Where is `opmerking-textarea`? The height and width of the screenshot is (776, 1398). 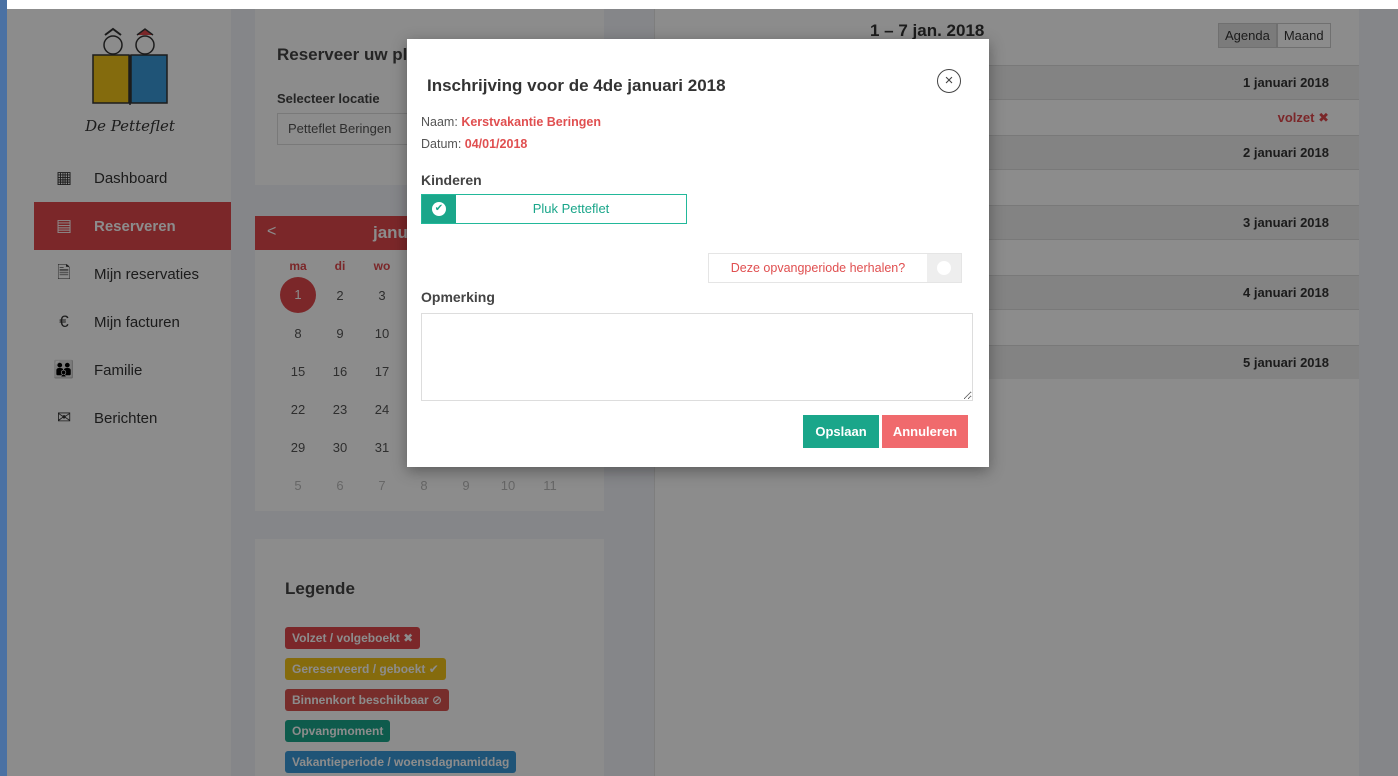 opmerking-textarea is located at coordinates (697, 357).